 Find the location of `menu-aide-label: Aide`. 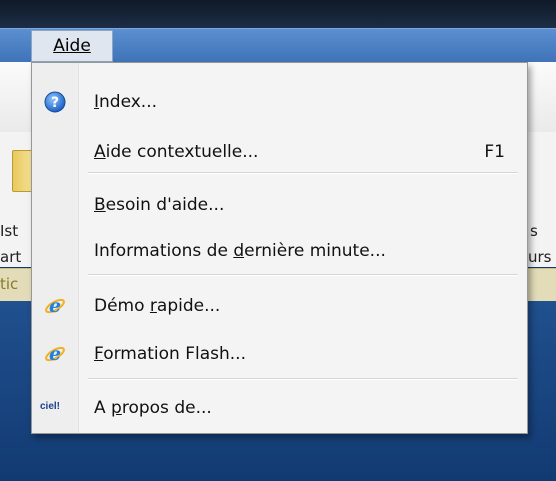

menu-aide-label: Aide is located at coordinates (72, 46).